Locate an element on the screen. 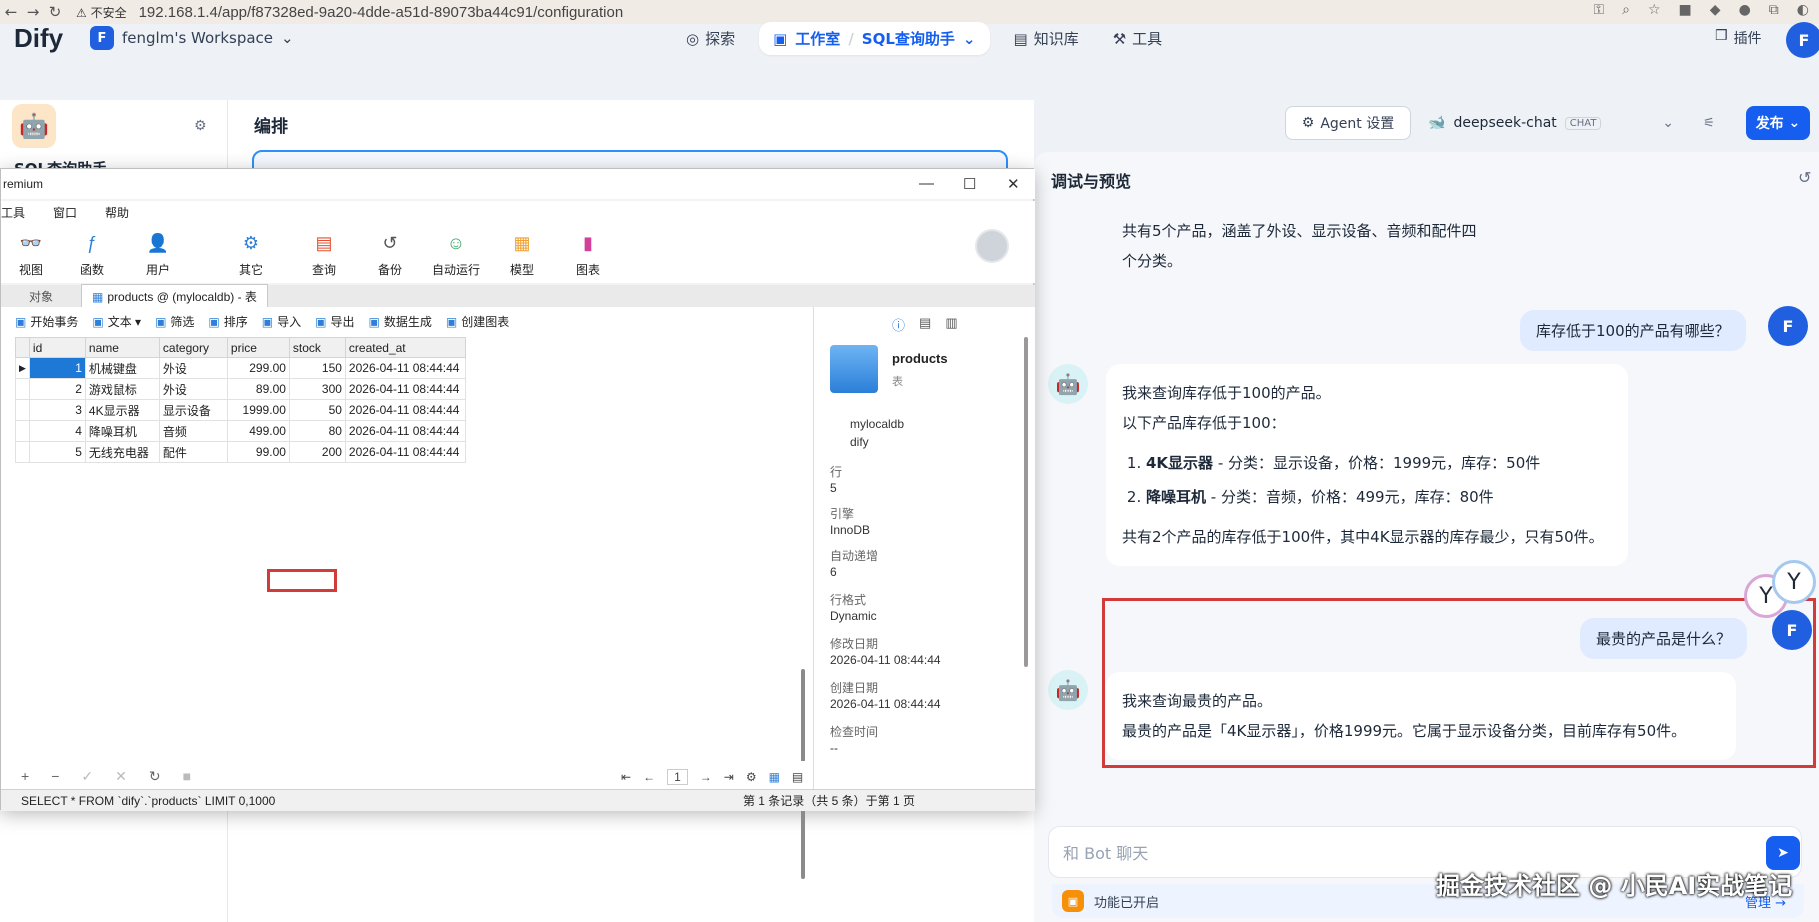 The image size is (1819, 922). table-cell: 99.00 is located at coordinates (258, 452).